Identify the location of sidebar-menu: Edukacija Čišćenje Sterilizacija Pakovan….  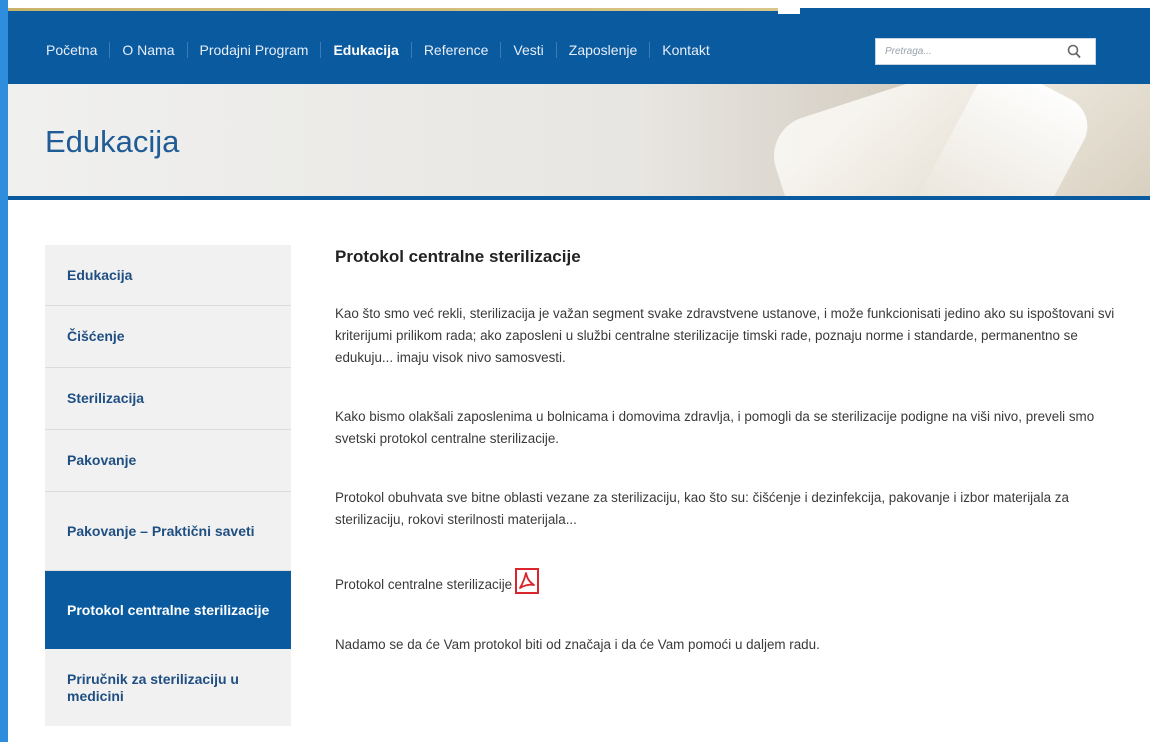
(168, 485).